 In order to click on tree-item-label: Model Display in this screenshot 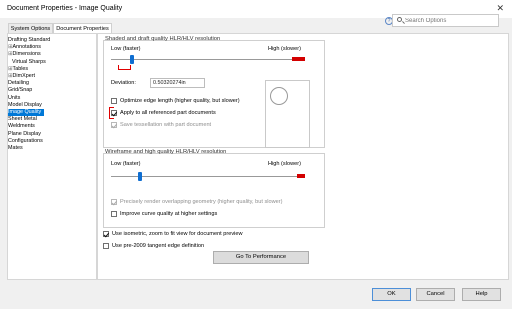, I will do `click(25, 104)`.